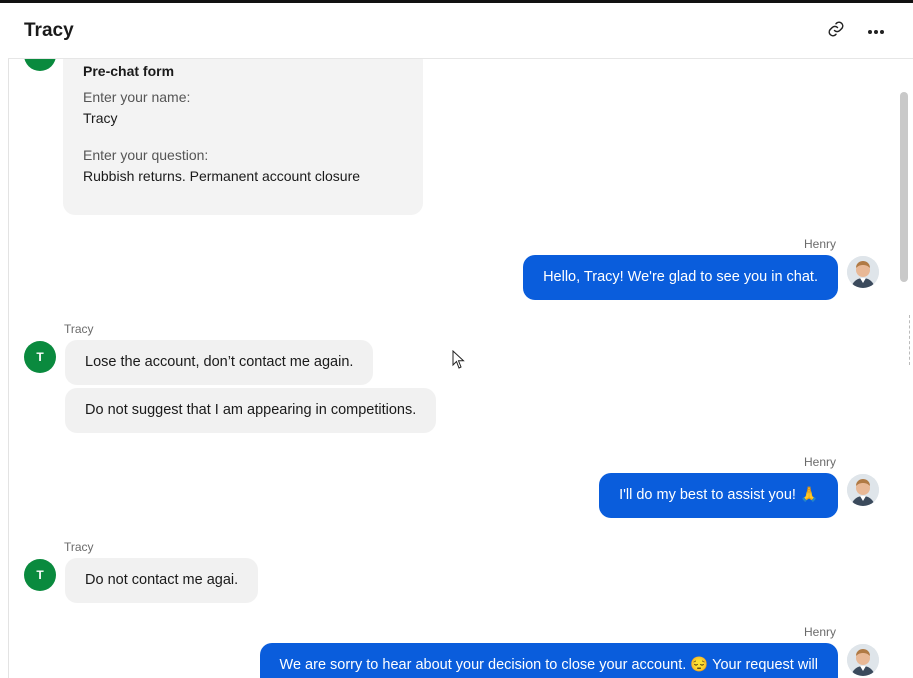  I want to click on mouse-pointer-icon, so click(459, 362).